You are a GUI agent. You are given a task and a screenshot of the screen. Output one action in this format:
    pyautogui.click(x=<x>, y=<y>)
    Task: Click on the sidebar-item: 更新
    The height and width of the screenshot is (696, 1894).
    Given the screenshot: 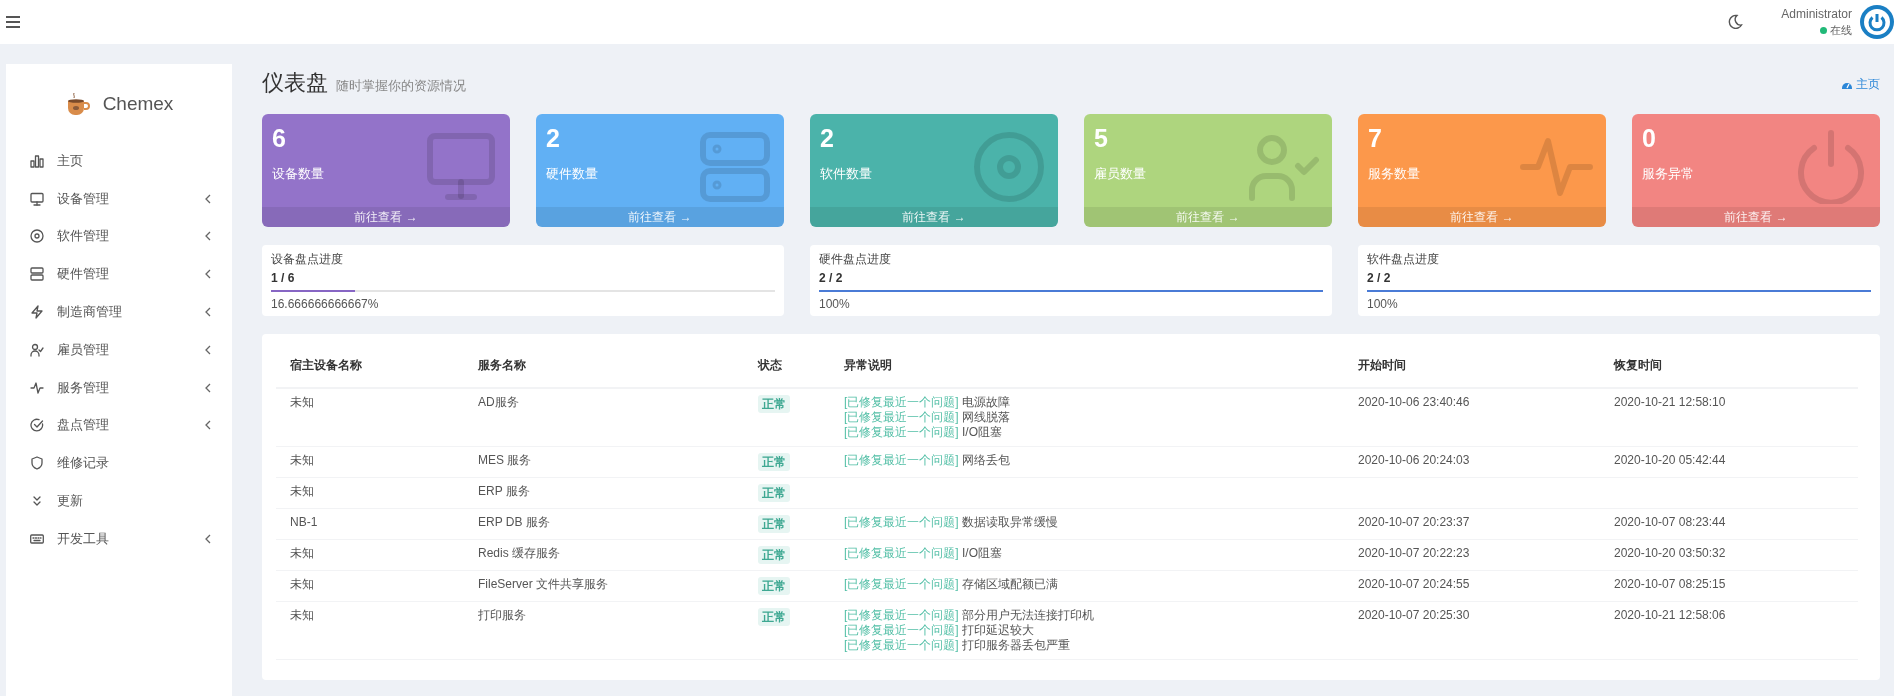 What is the action you would take?
    pyautogui.click(x=119, y=501)
    